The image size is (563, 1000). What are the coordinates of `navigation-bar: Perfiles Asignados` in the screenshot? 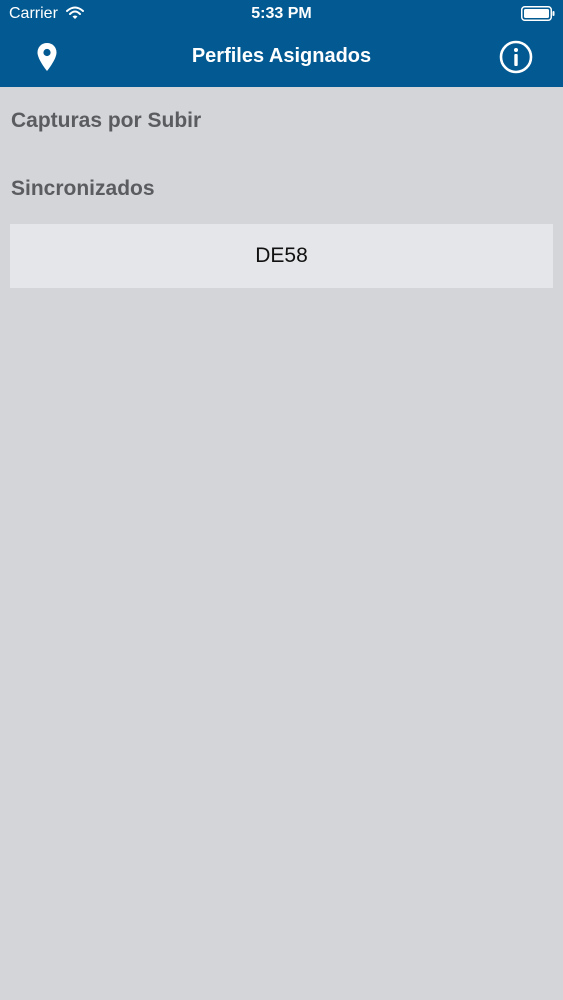 It's located at (281, 58).